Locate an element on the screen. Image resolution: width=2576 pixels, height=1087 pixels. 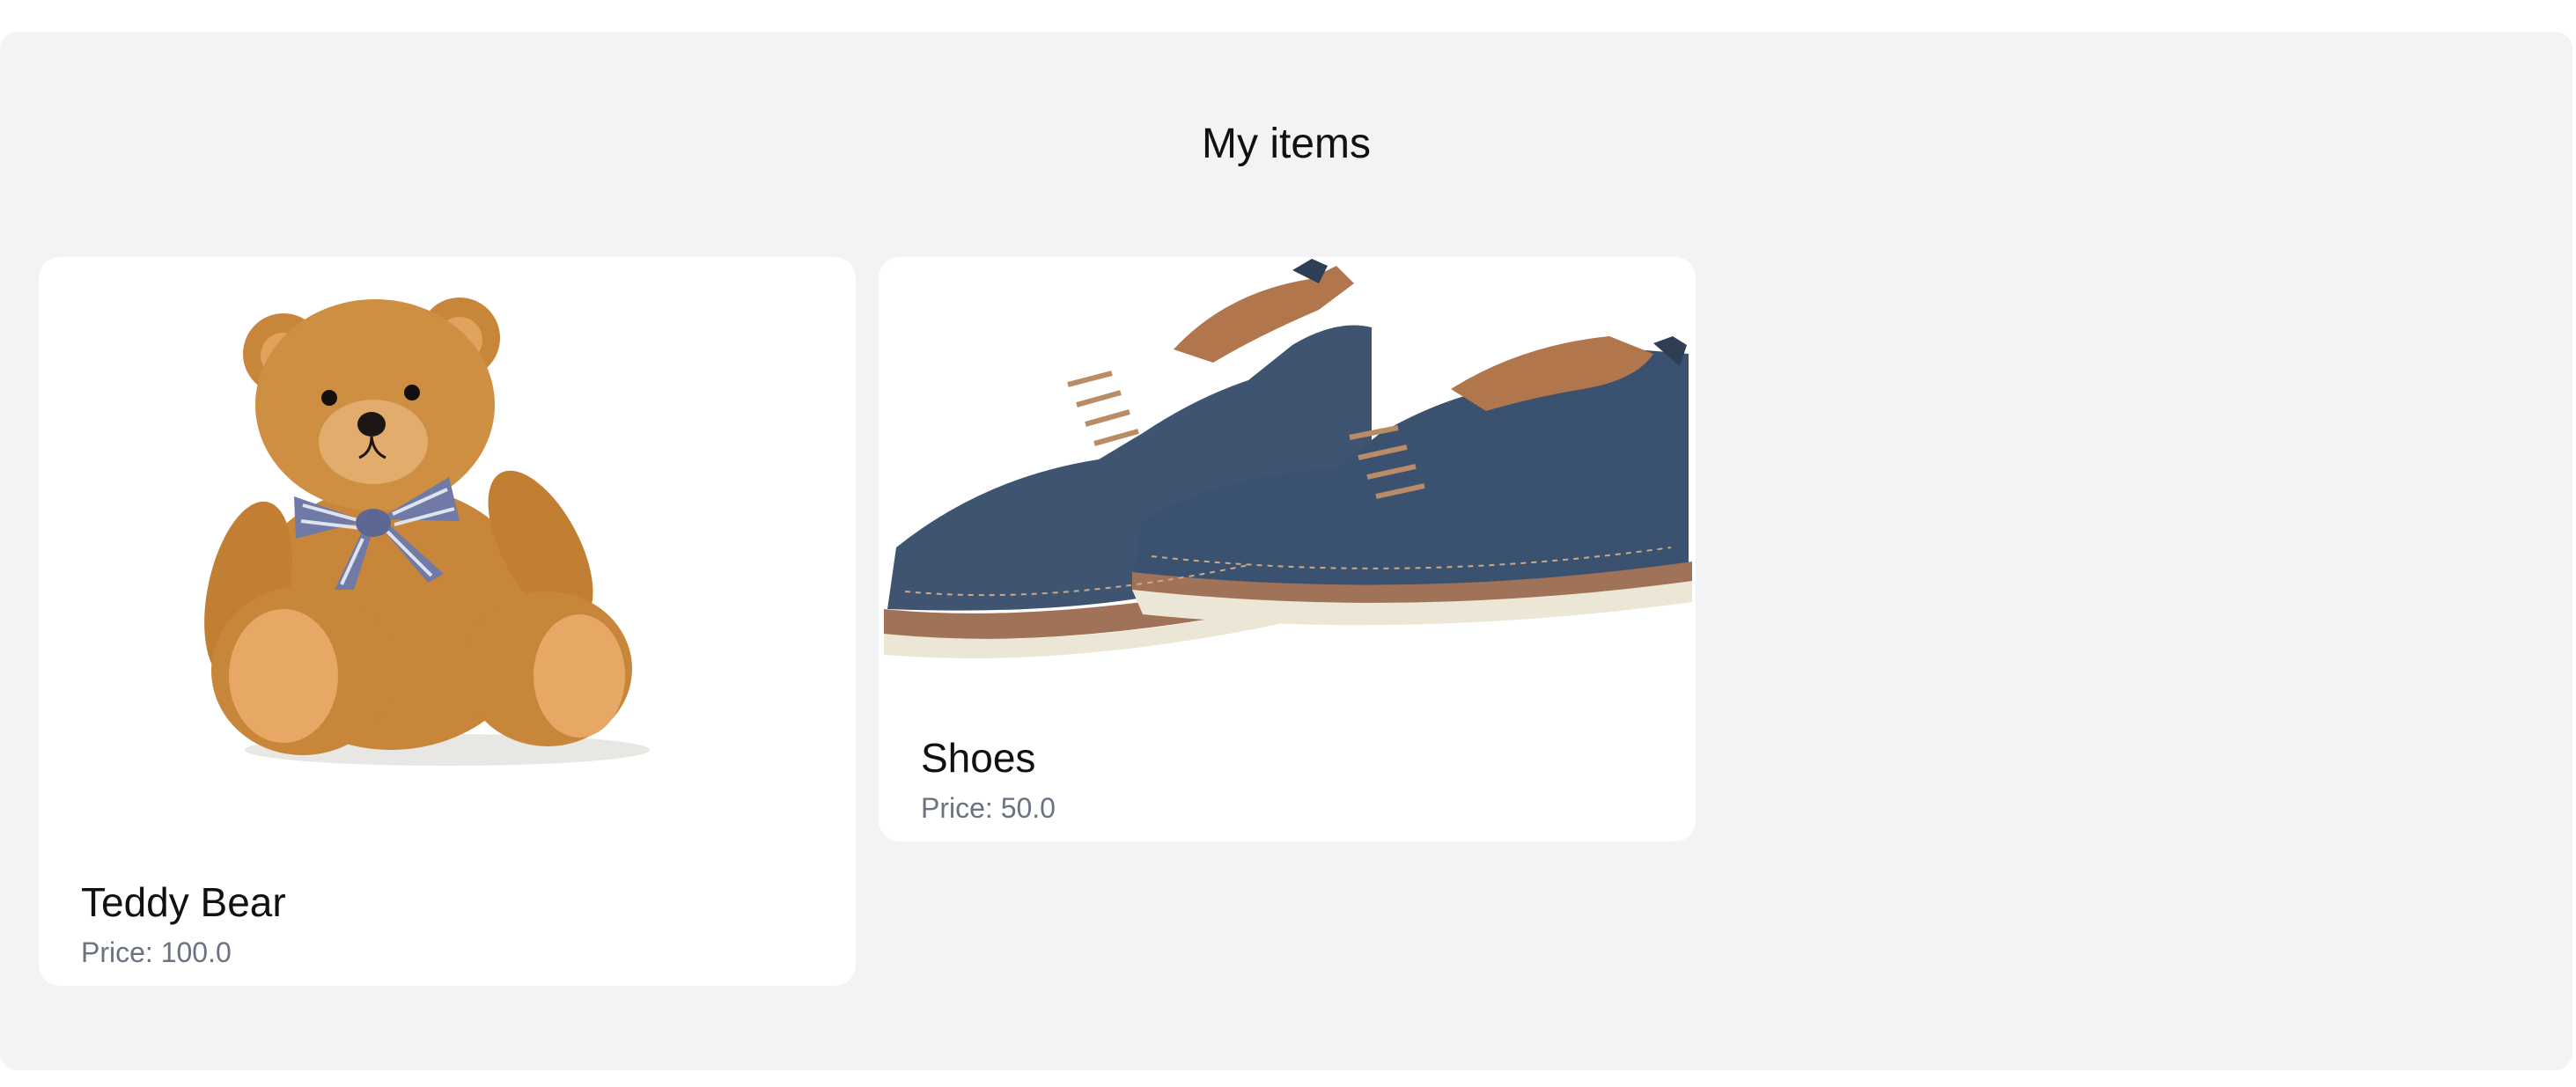
shoes-image is located at coordinates (1287, 464).